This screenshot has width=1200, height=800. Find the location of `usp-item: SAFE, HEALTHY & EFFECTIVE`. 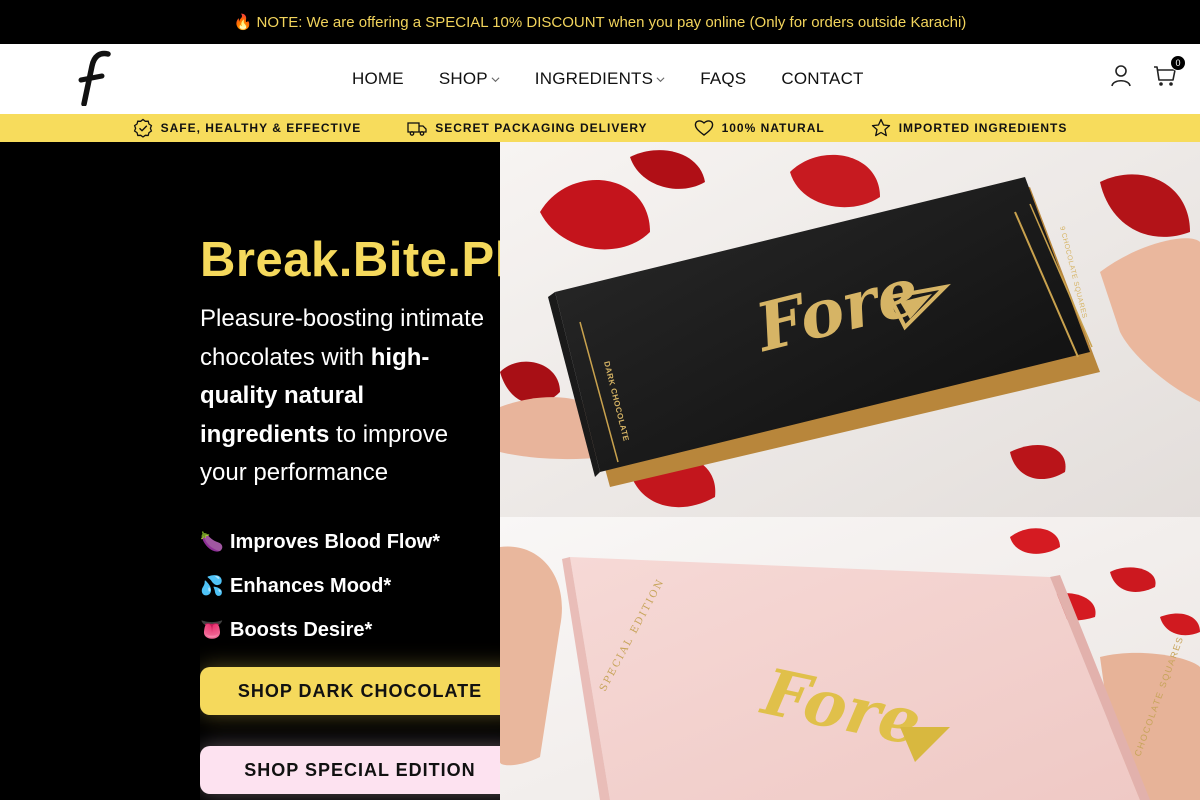

usp-item: SAFE, HEALTHY & EFFECTIVE is located at coordinates (247, 128).